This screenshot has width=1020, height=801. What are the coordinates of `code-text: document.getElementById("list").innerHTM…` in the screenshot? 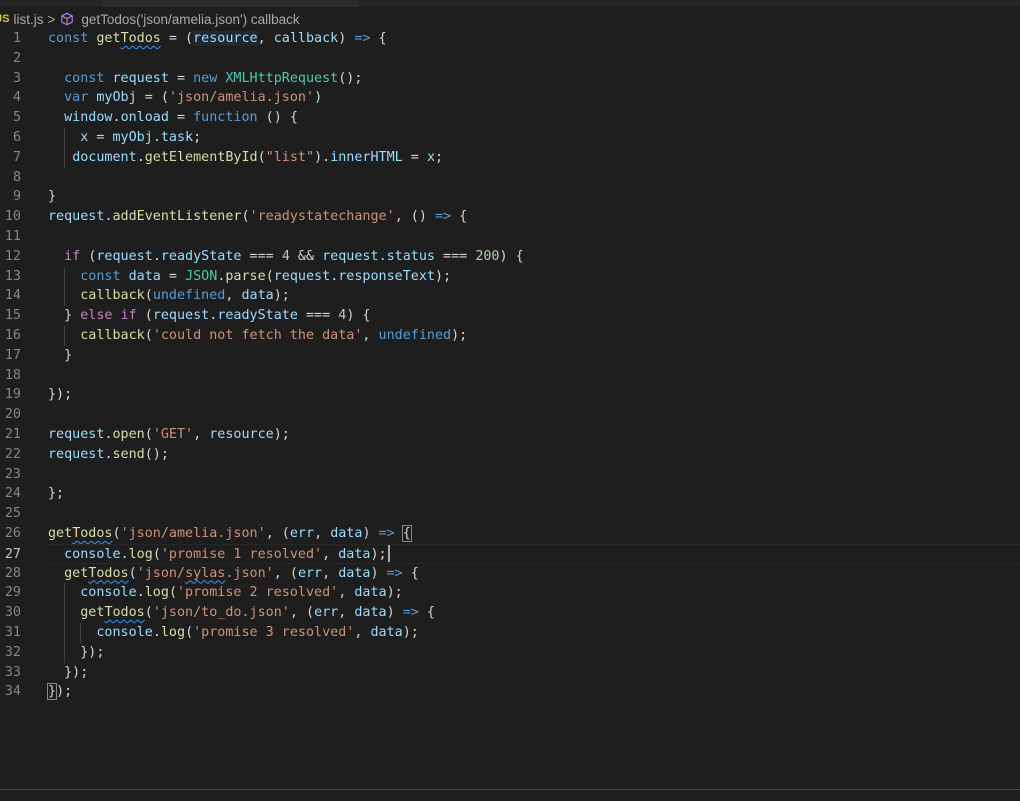 It's located at (258, 157).